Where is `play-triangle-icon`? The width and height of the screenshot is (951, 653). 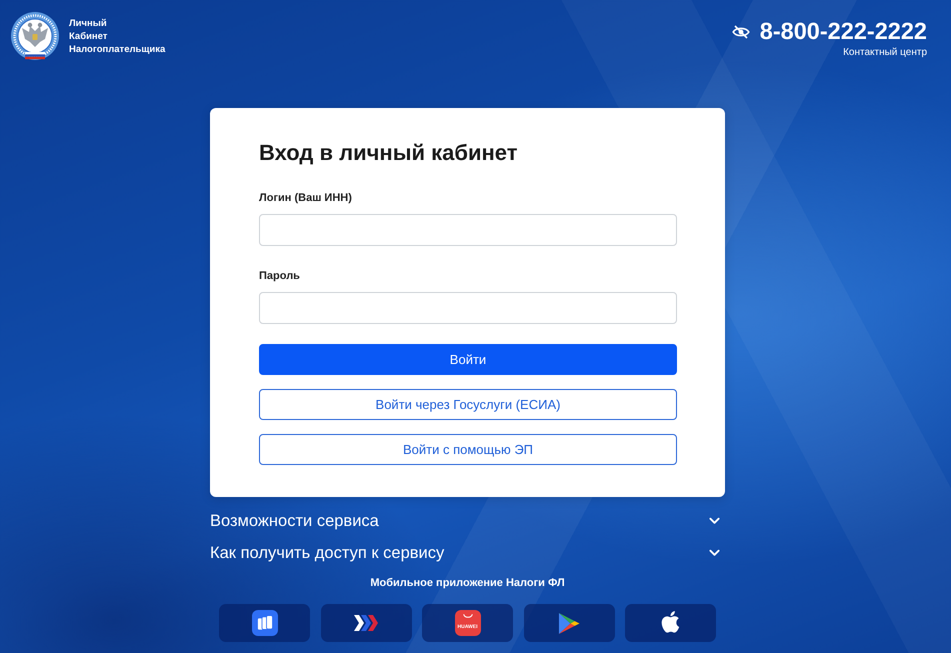
play-triangle-icon is located at coordinates (569, 623).